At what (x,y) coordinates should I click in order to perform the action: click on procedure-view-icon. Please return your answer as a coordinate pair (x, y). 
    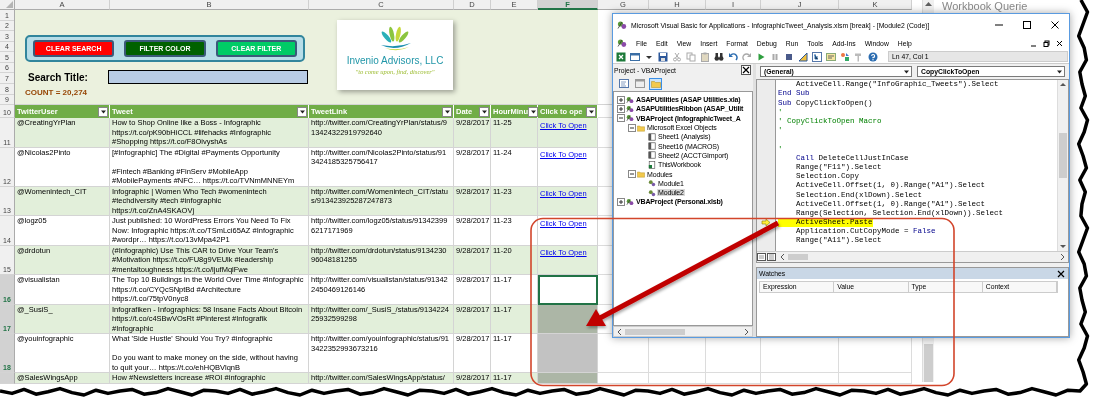
    Looking at the image, I should click on (761, 257).